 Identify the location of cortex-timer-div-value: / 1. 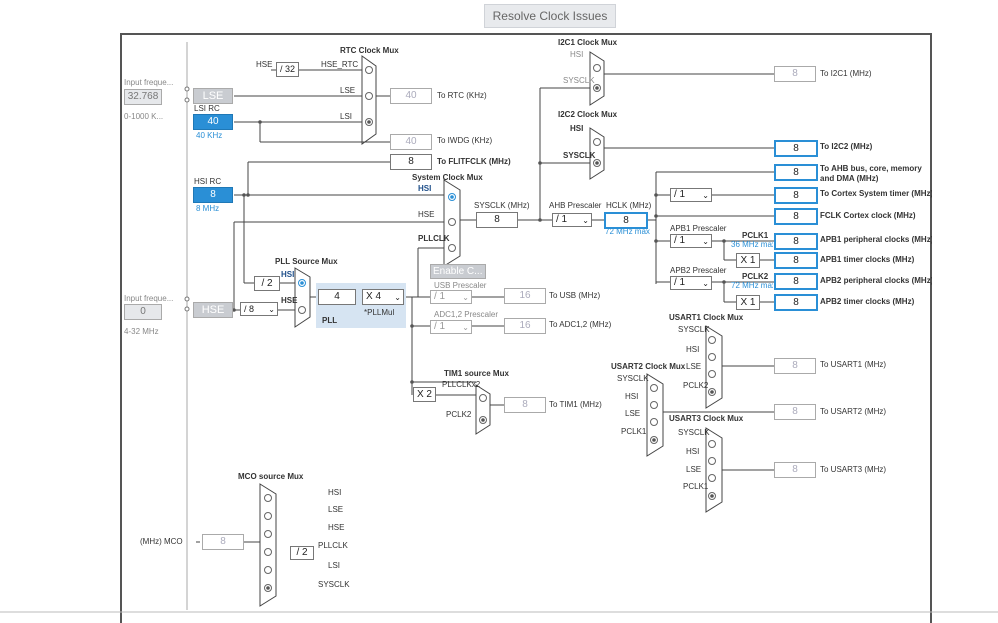
(680, 194).